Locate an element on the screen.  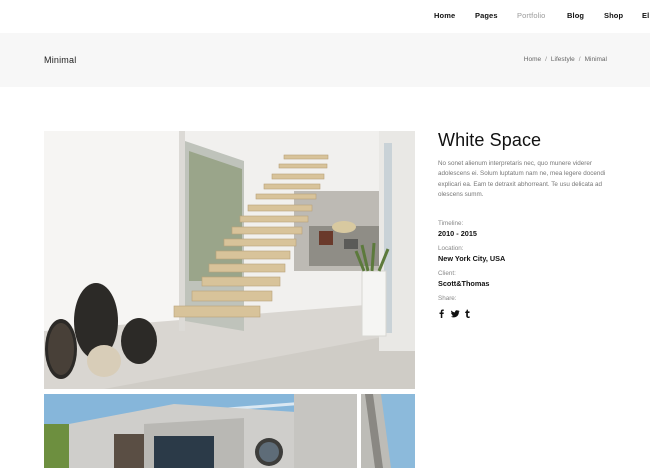
location-label: Location: is located at coordinates (451, 248).